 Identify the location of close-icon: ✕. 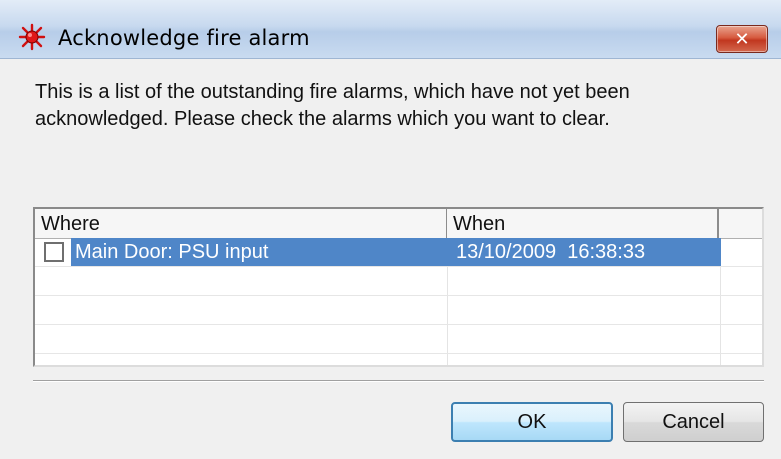
(742, 39).